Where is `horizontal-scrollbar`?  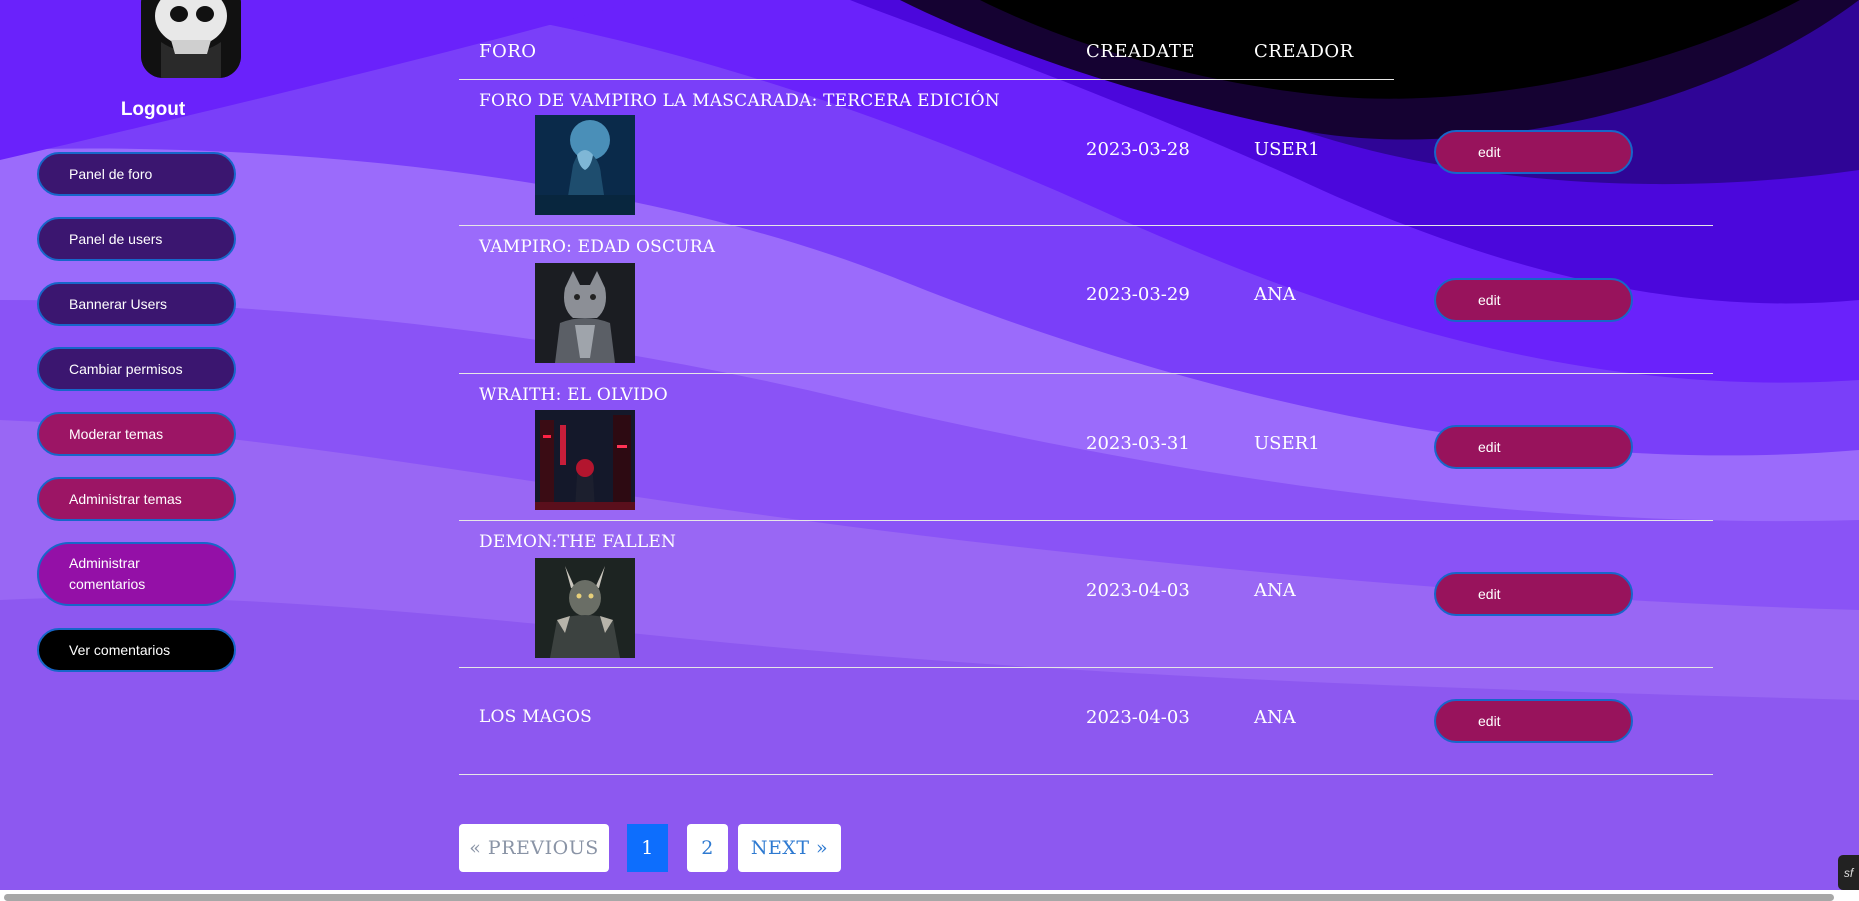 horizontal-scrollbar is located at coordinates (929, 895).